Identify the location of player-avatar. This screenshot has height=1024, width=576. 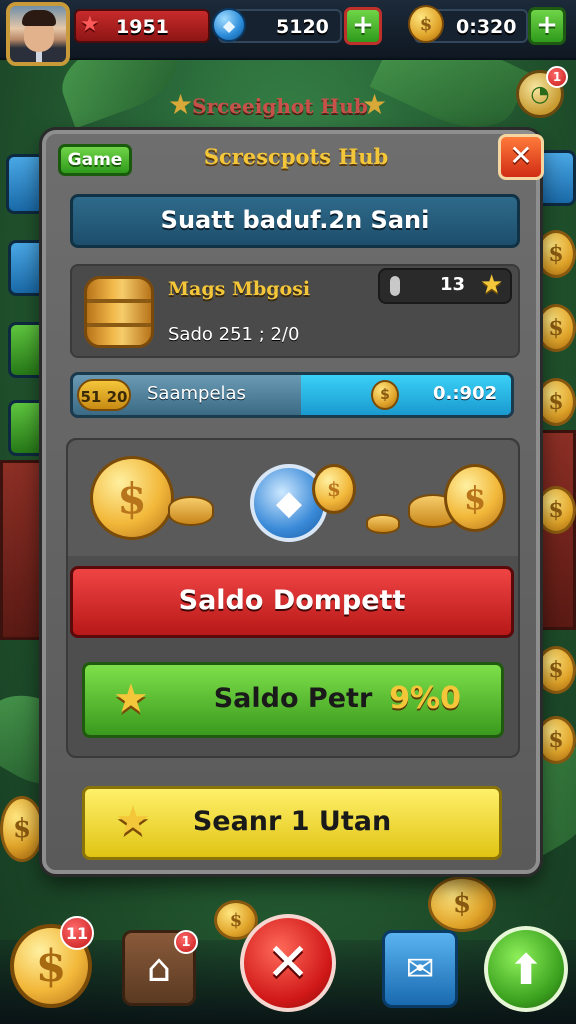
(38, 34).